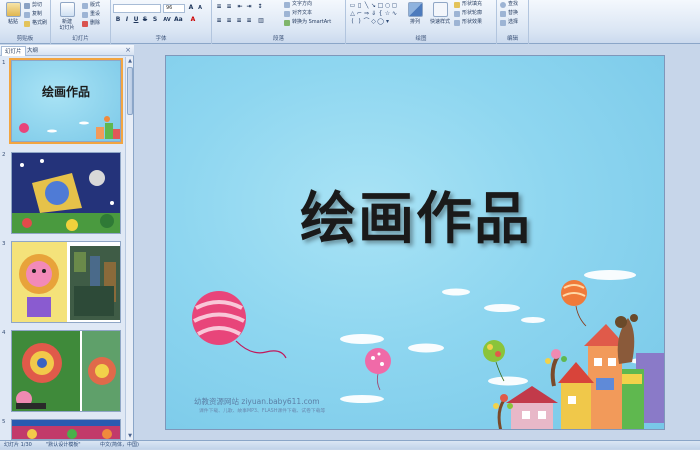 The height and width of the screenshot is (450, 700). I want to click on arrow-down-shape: ⇓, so click(373, 13).